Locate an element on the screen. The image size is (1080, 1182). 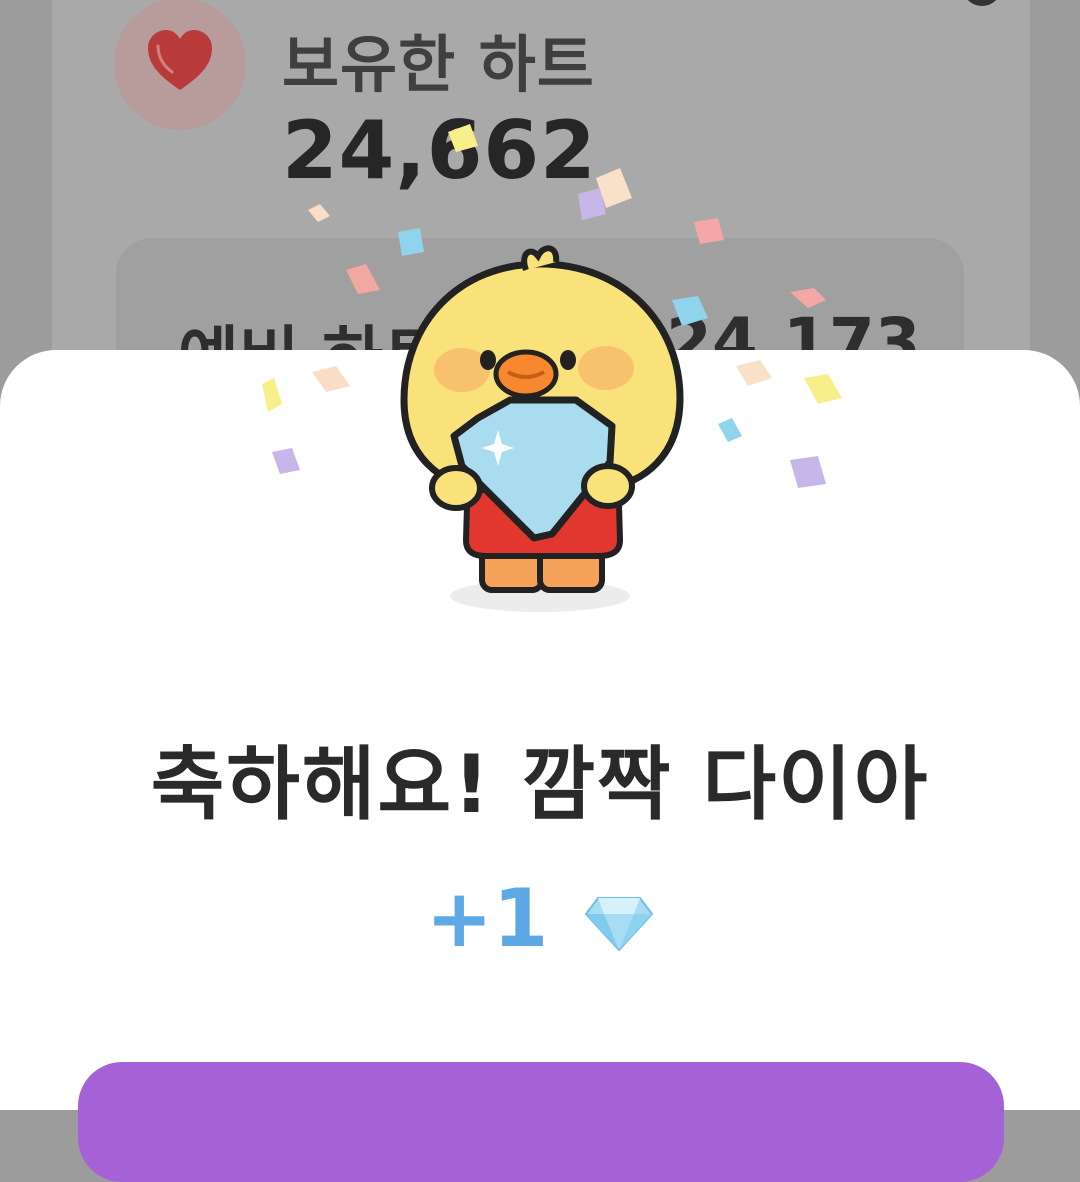
reward-amount-row: +1 is located at coordinates (540, 918).